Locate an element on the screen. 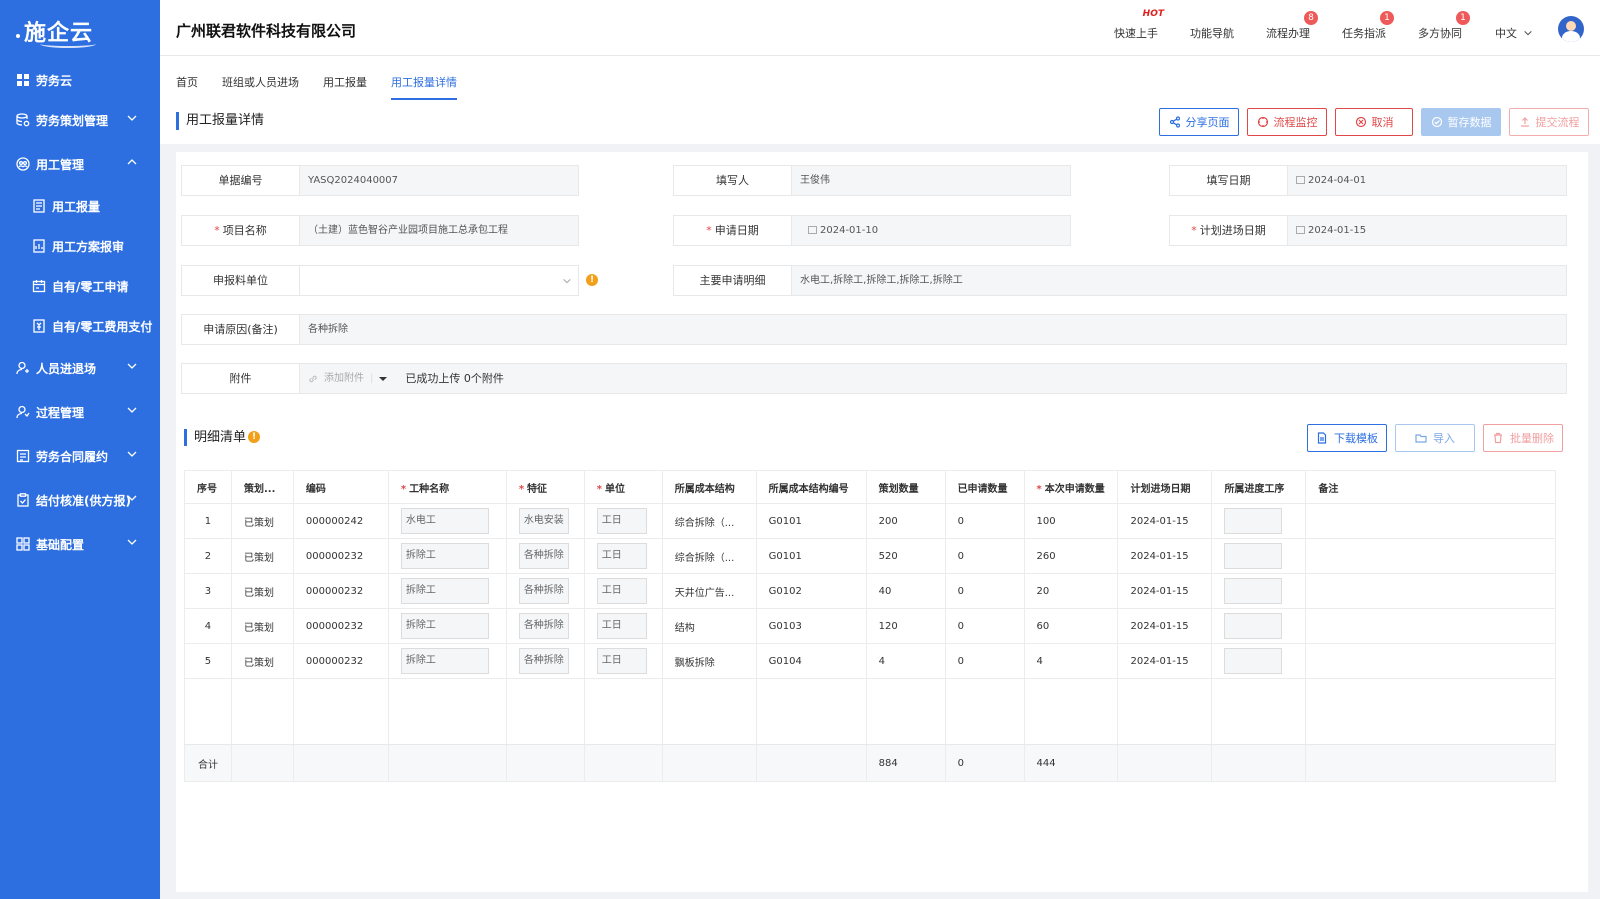 The height and width of the screenshot is (899, 1600). sidebar-subitem-labor-report: 用工报量 is located at coordinates (80, 206).